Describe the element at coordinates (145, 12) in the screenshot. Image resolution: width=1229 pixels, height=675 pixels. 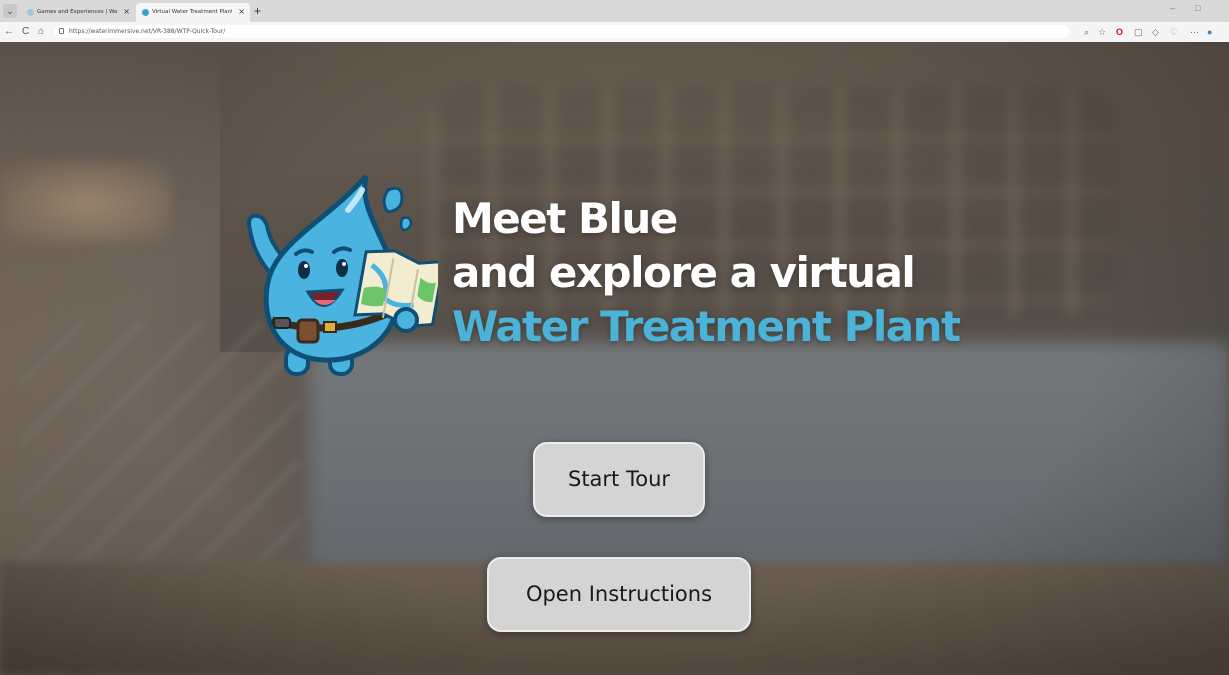
I see `water-drop-favicon-icon` at that location.